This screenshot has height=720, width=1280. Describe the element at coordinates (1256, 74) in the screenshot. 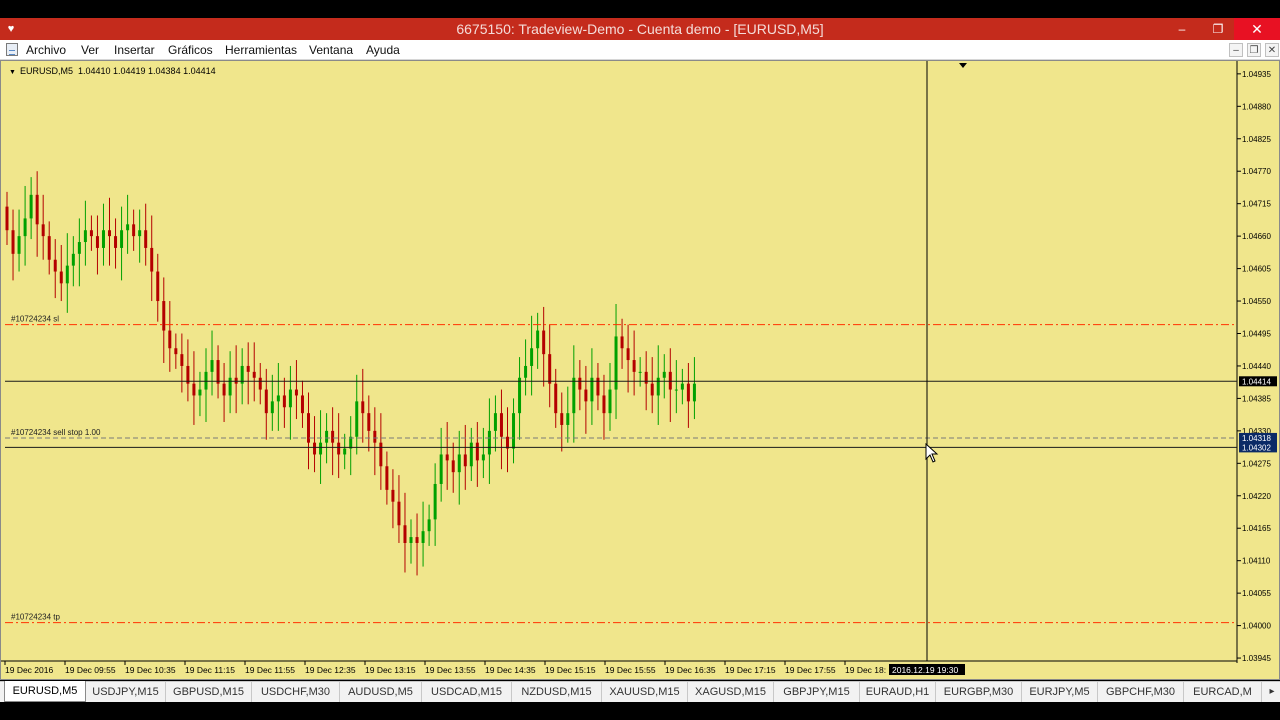

I see `price-tick-label: 1.04935` at that location.